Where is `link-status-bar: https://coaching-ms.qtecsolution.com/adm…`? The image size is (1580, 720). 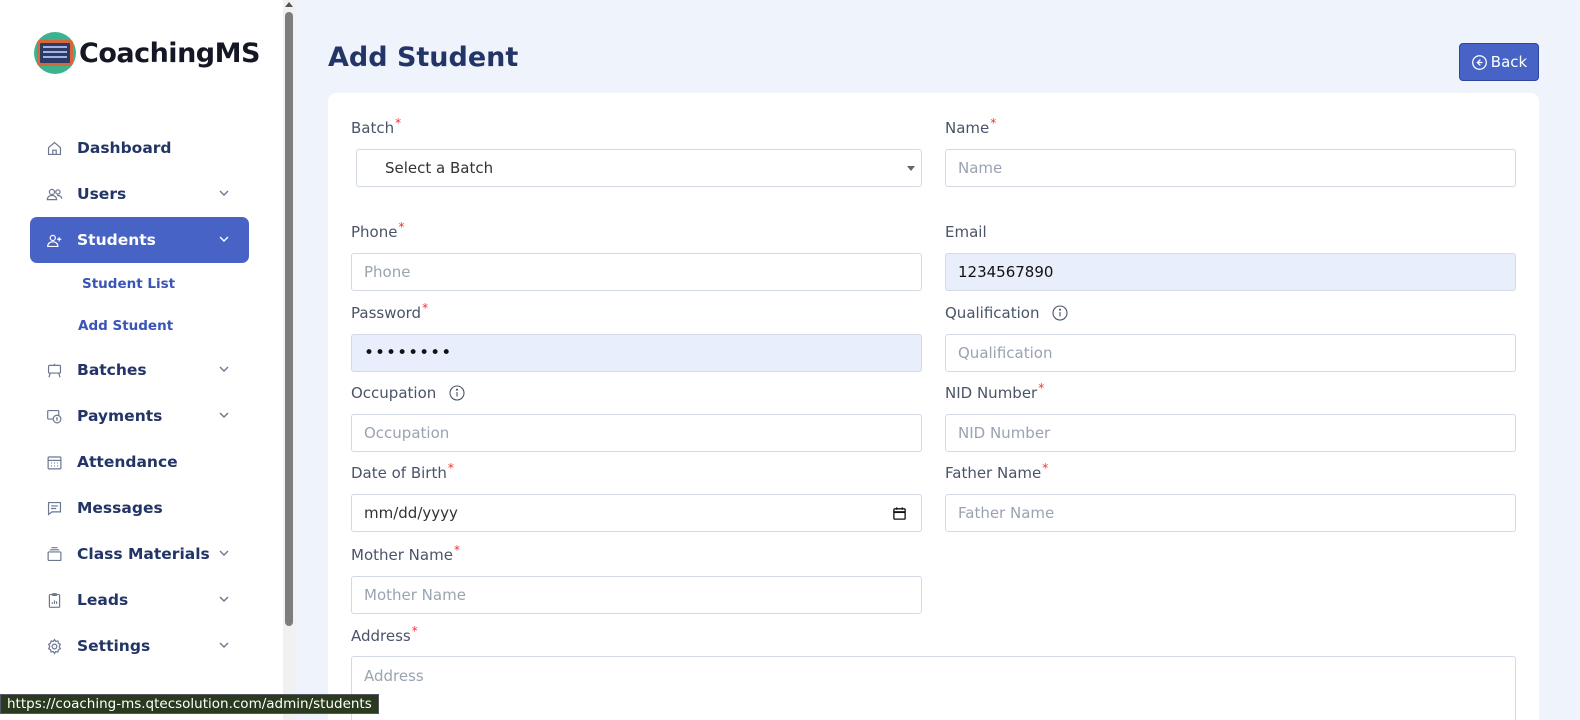 link-status-bar: https://coaching-ms.qtecsolution.com/adm… is located at coordinates (189, 704).